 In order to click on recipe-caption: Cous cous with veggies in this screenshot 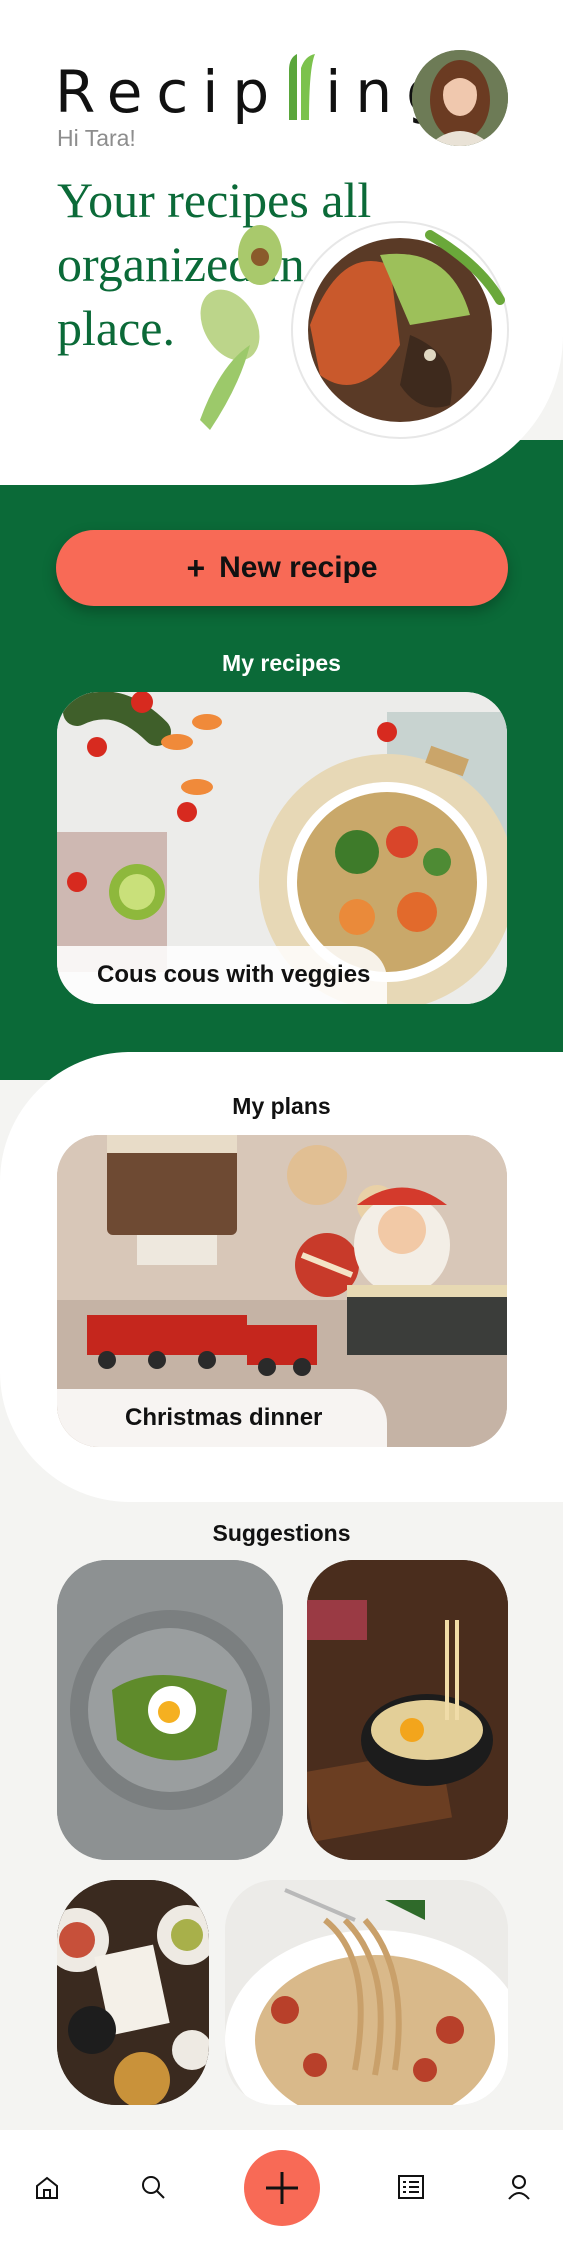, I will do `click(222, 975)`.